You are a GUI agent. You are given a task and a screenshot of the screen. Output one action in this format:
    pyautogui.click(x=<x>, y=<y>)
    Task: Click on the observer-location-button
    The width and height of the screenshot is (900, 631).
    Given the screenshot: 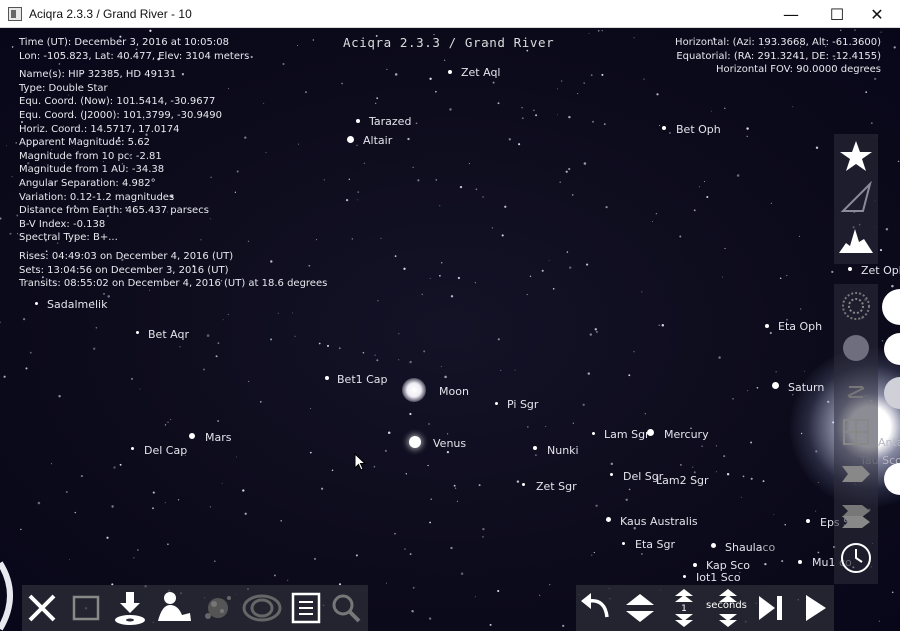 What is the action you would take?
    pyautogui.click(x=174, y=608)
    